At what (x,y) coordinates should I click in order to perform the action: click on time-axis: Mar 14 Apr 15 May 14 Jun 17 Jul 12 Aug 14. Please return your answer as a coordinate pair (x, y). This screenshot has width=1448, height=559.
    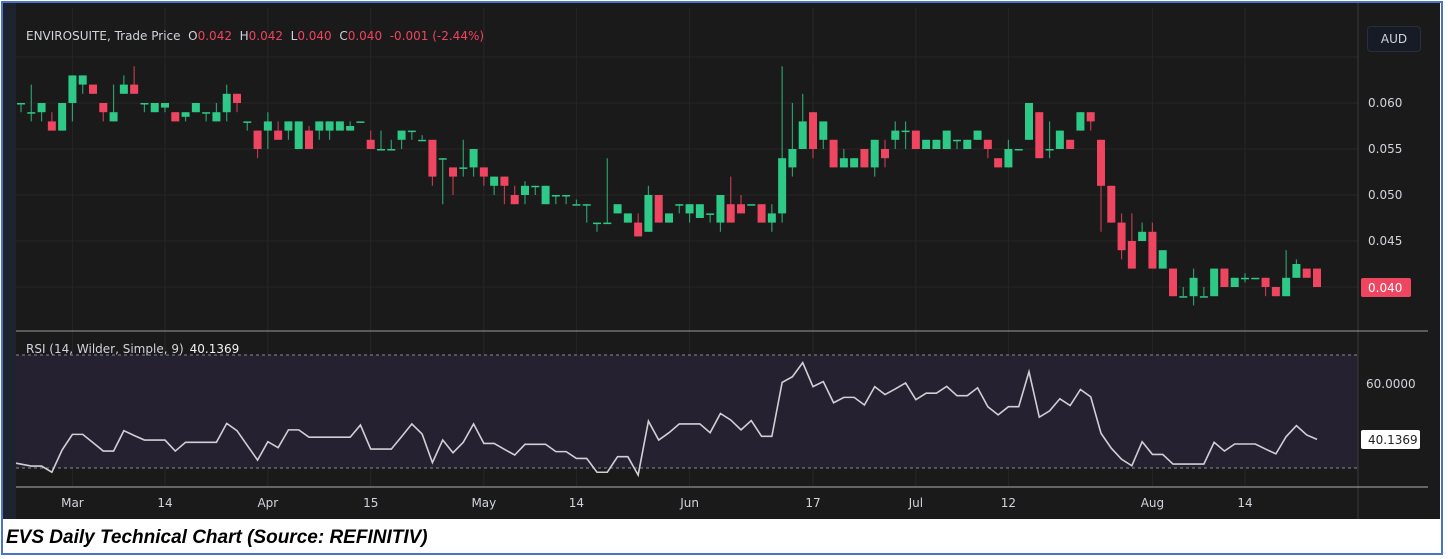
    Looking at the image, I should click on (657, 503).